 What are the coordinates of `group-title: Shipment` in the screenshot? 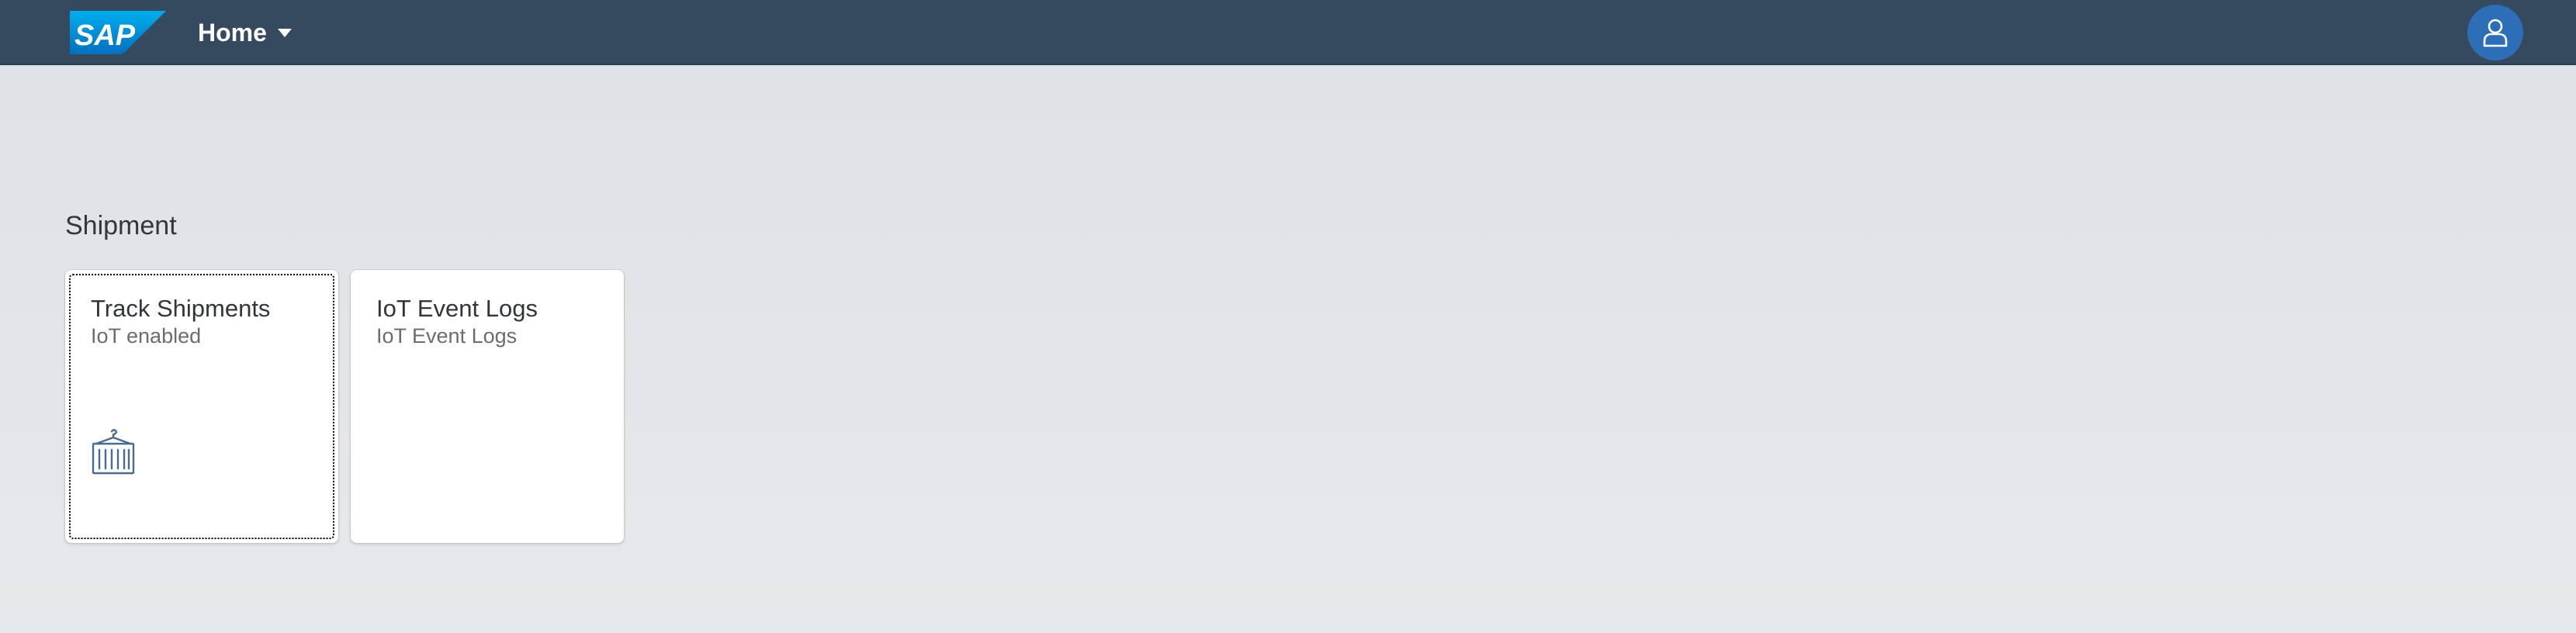 It's located at (121, 225).